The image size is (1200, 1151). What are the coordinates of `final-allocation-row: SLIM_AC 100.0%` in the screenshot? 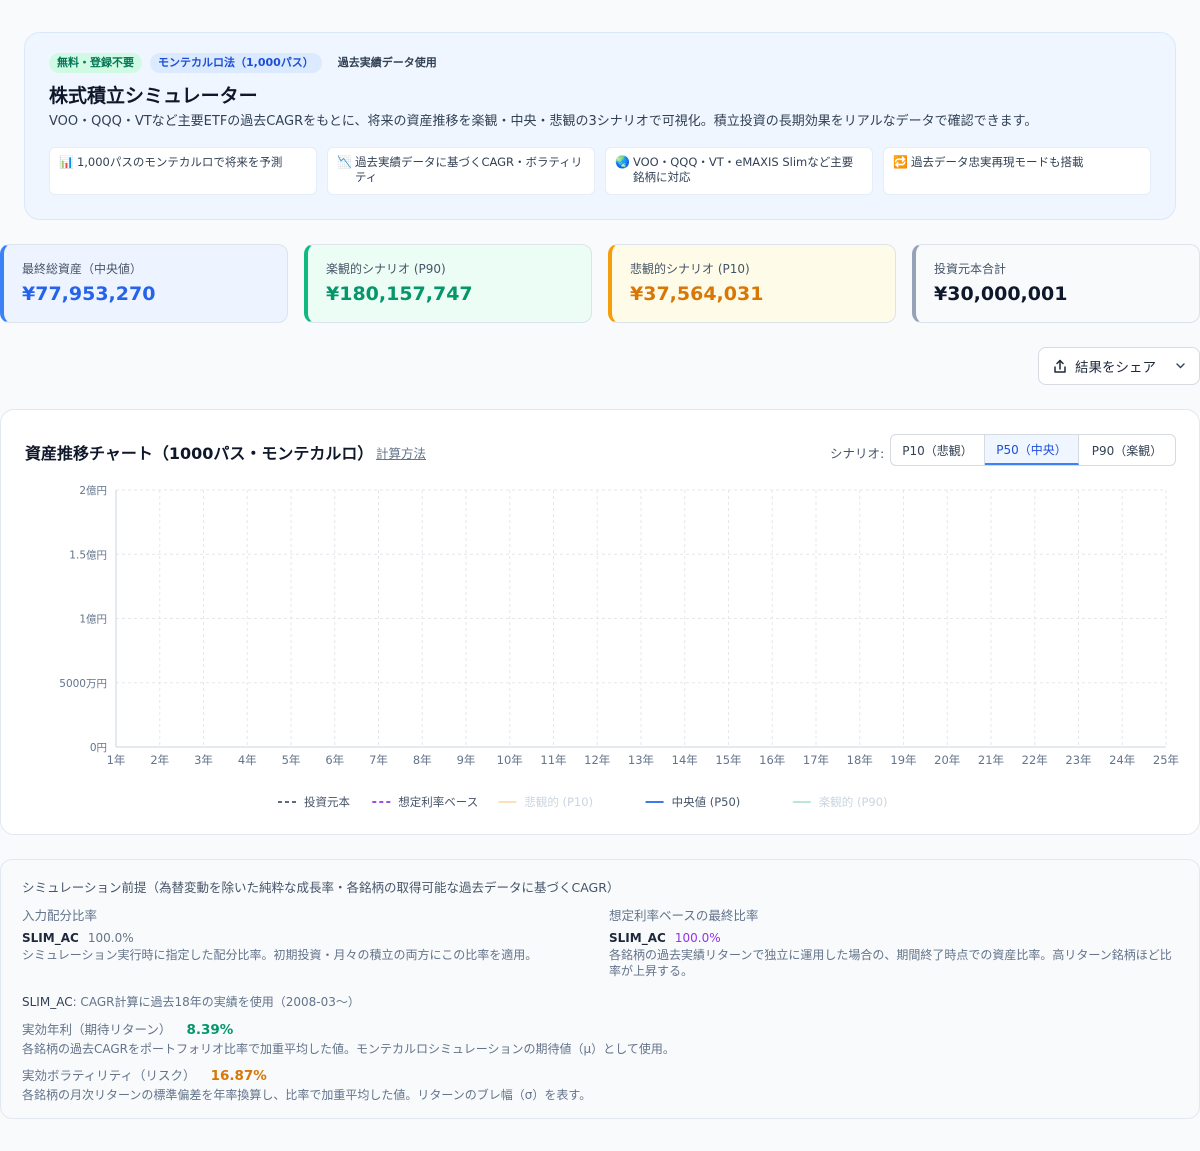 It's located at (665, 936).